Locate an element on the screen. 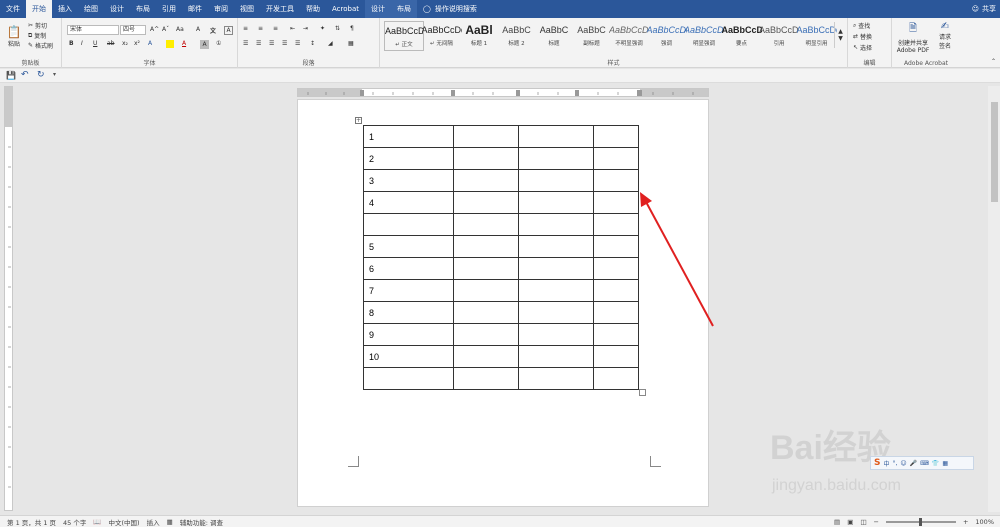 The height and width of the screenshot is (527, 1000). share-button: ☺ 共享 is located at coordinates (984, 9).